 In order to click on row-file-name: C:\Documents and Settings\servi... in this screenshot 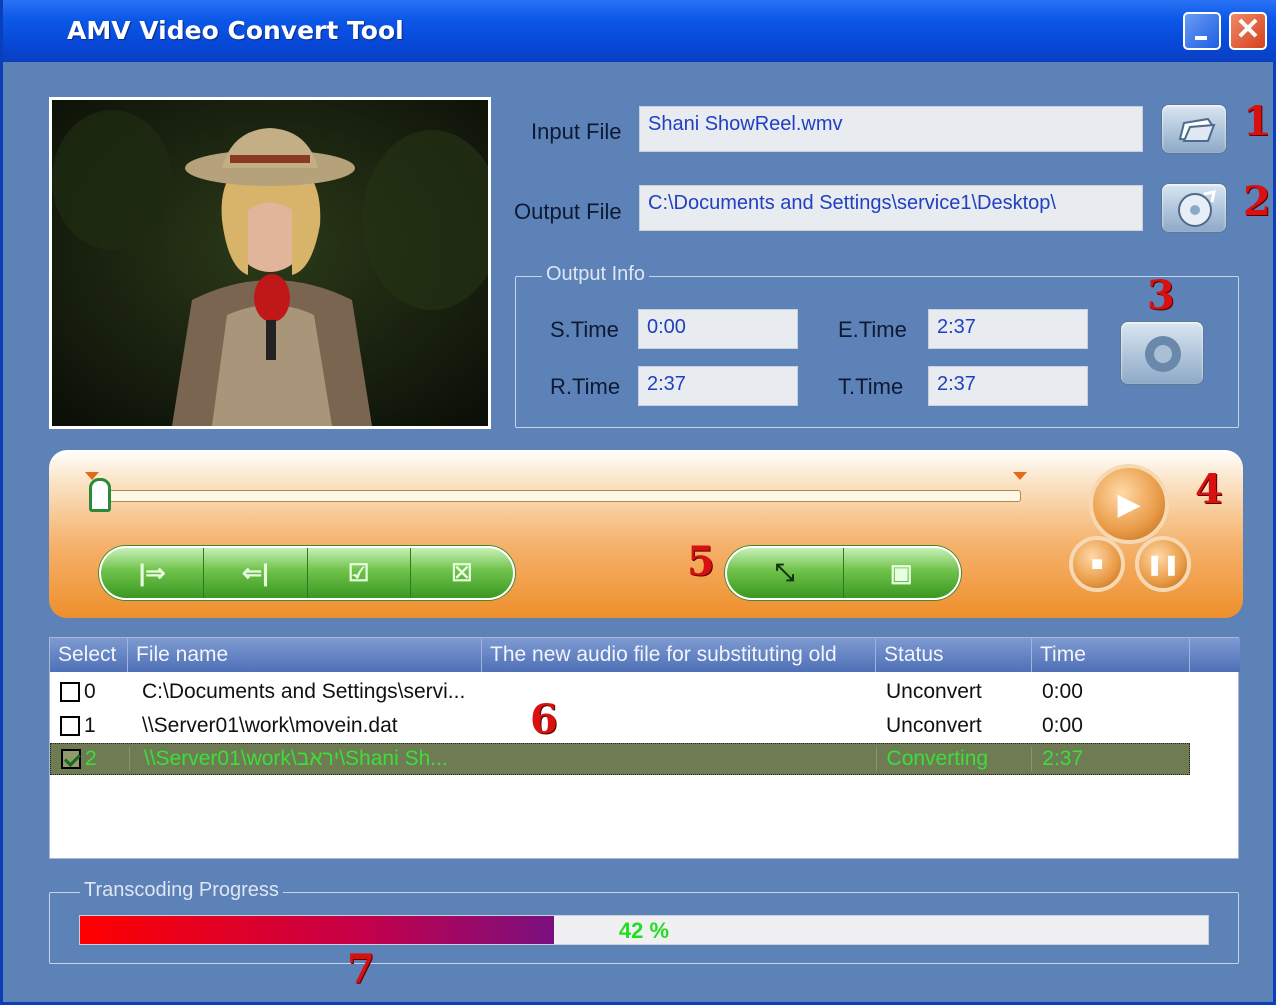, I will do `click(304, 691)`.